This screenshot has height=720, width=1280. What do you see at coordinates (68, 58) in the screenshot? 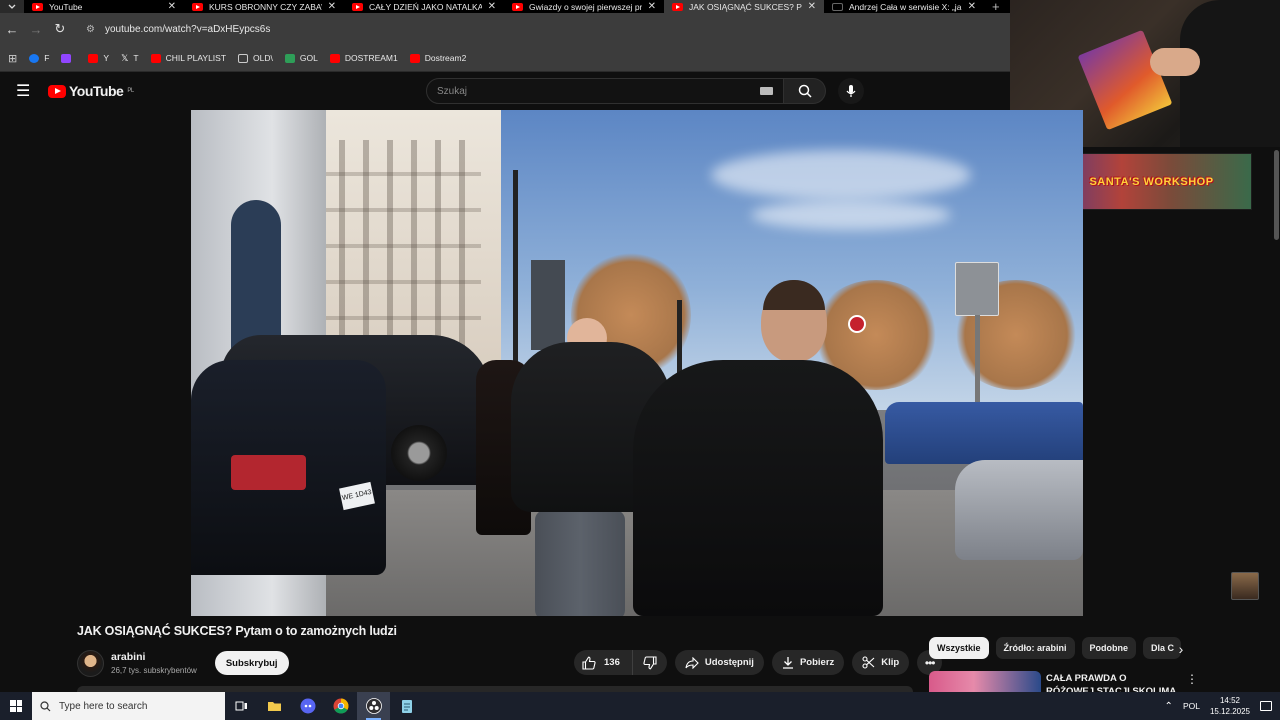
I see `bookmark-item` at bounding box center [68, 58].